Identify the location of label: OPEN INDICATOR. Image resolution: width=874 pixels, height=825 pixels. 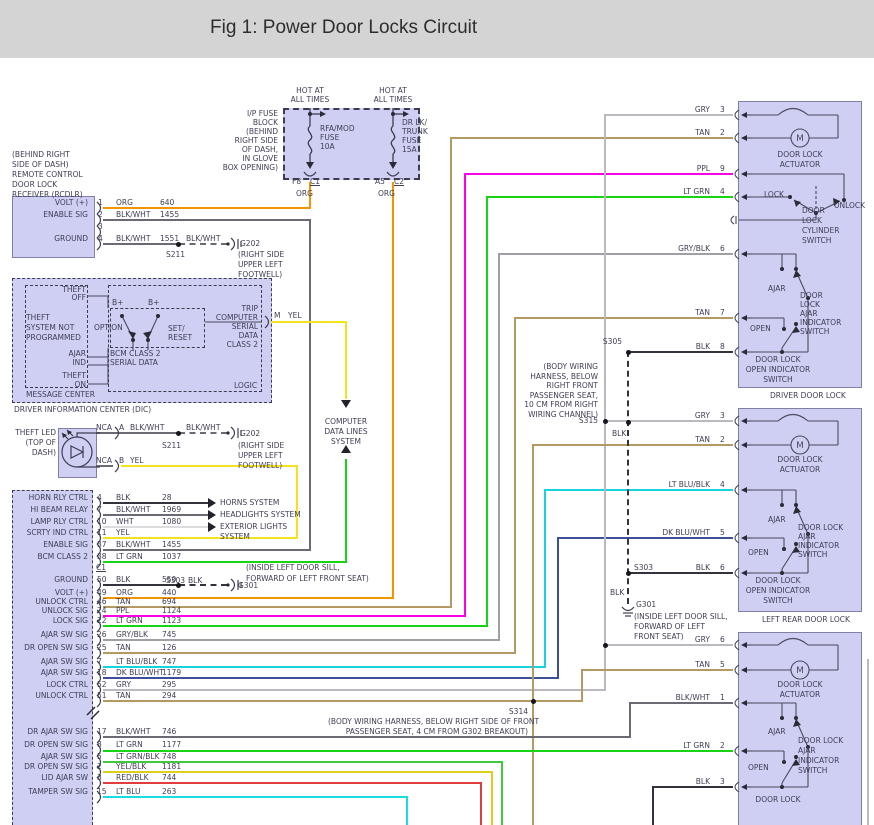
(778, 590).